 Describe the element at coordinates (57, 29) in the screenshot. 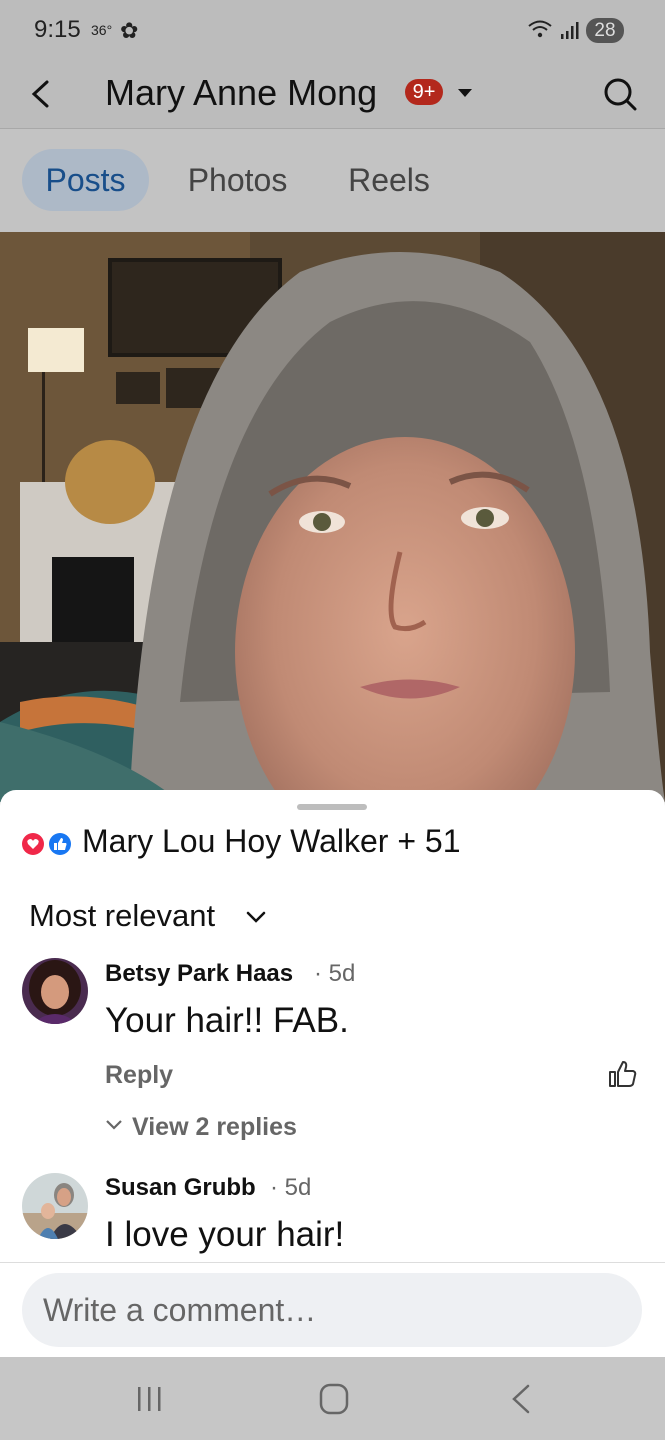

I see `status-time: 9:15` at that location.